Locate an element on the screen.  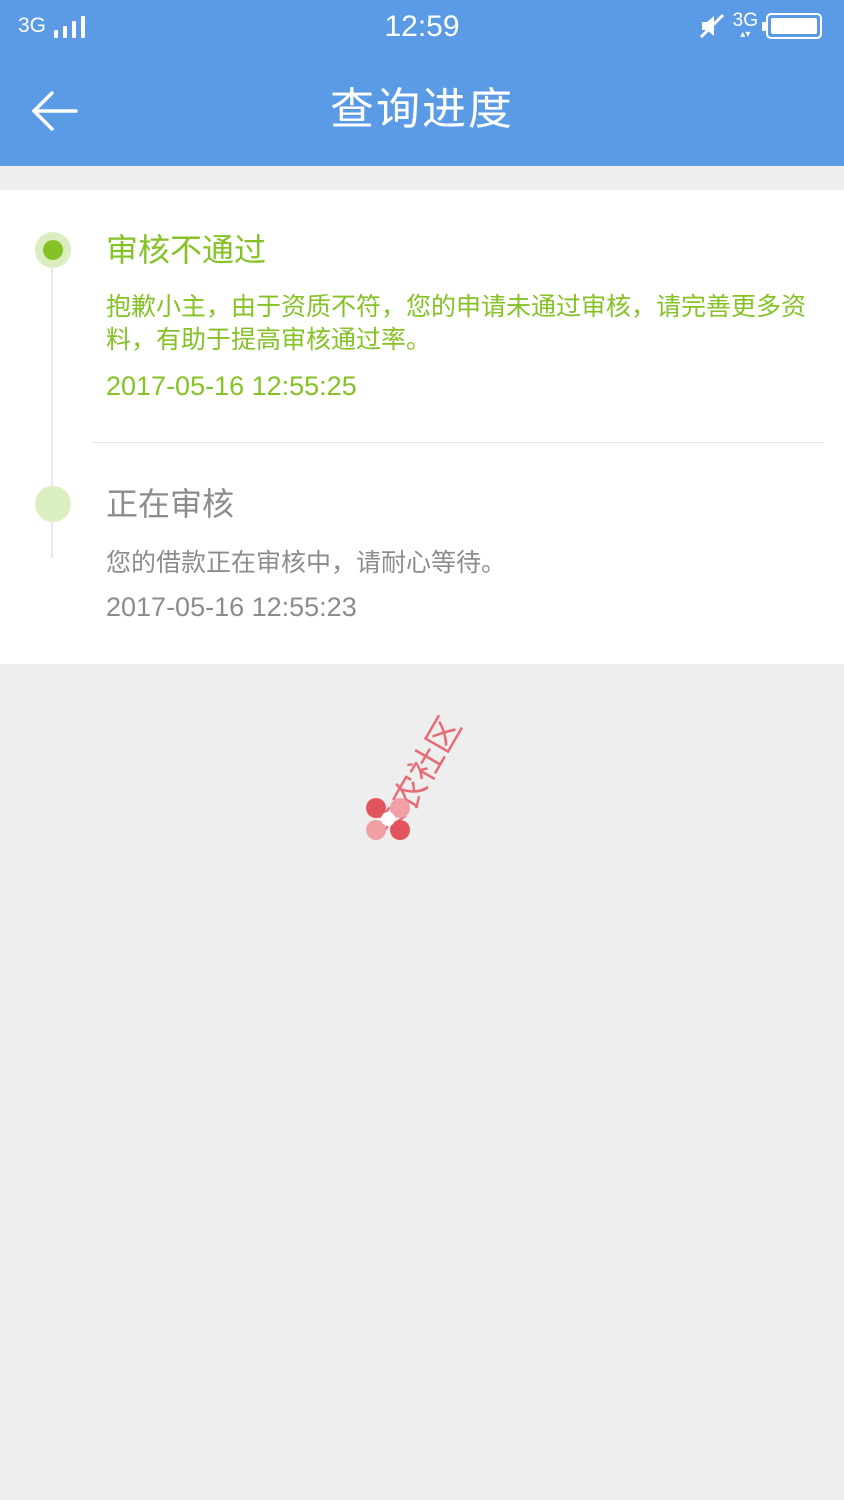
data-arrows-icon: 3G ▴▾ is located at coordinates (745, 25).